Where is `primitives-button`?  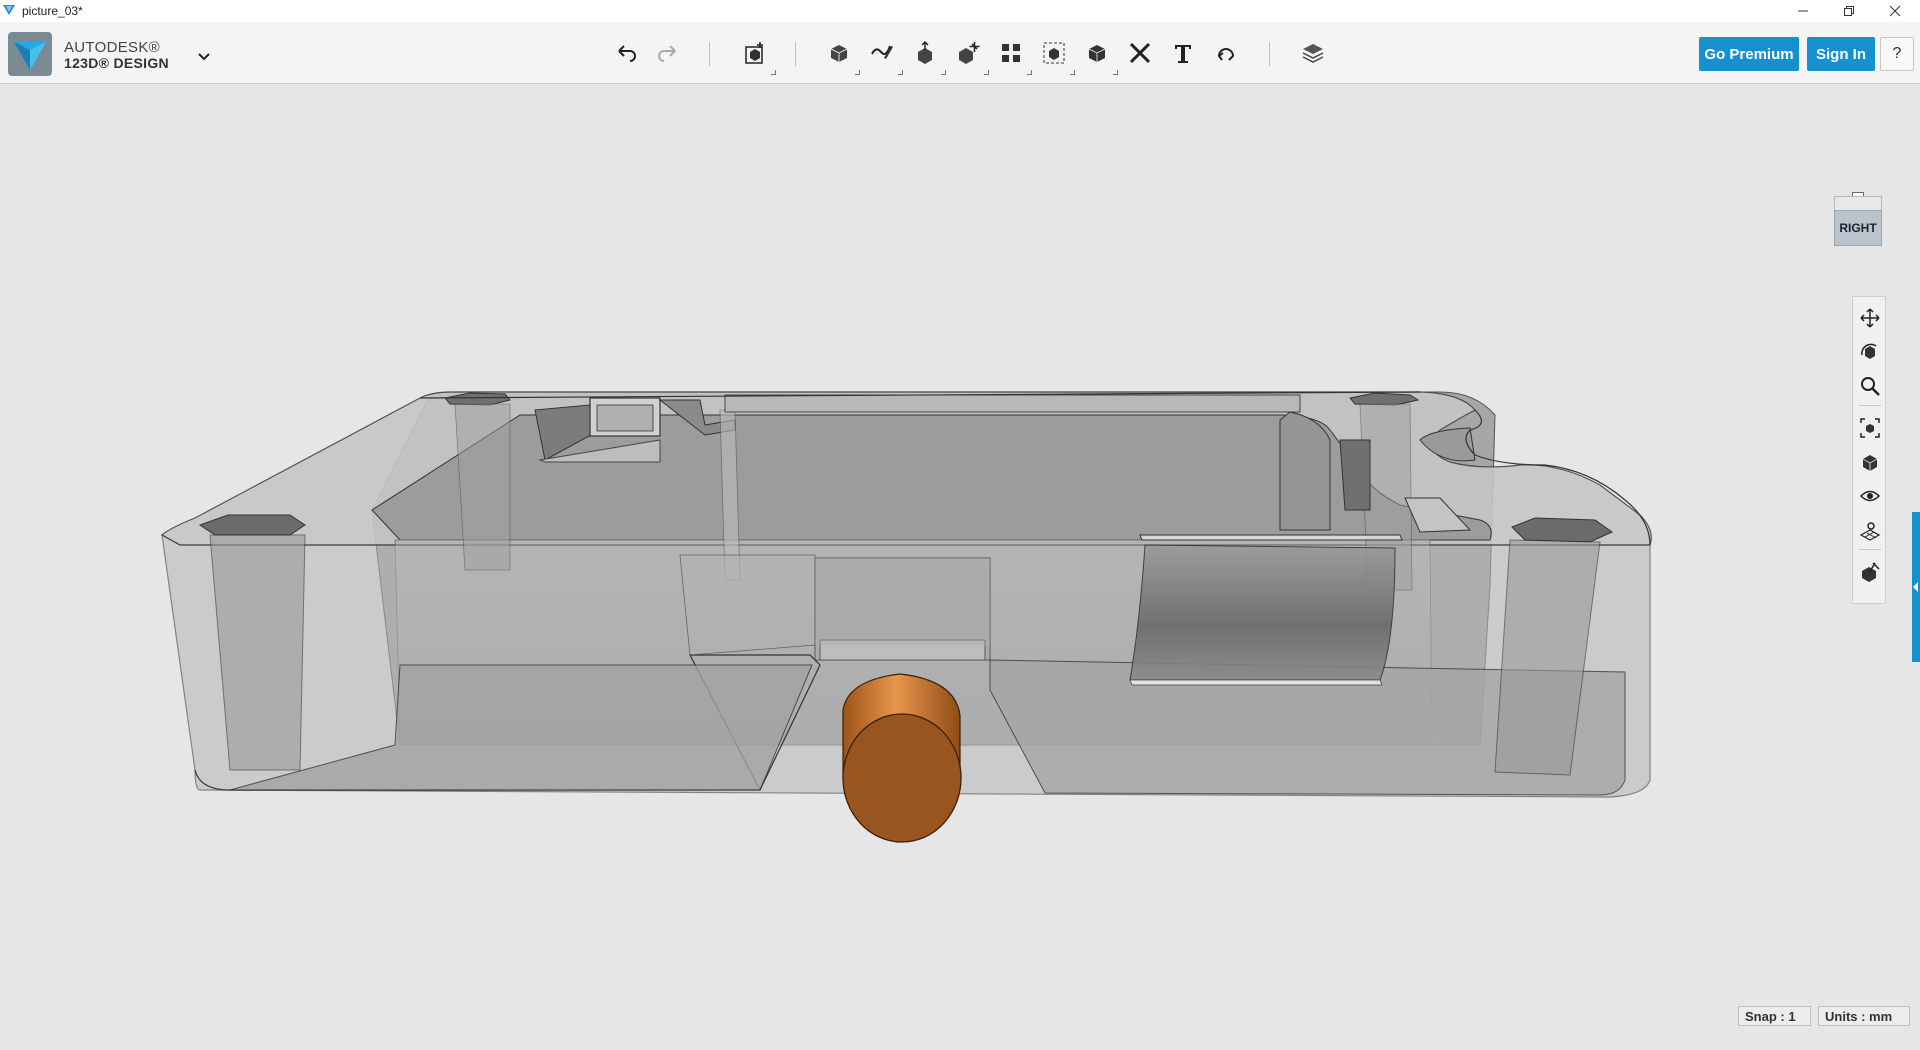
primitives-button is located at coordinates (842, 56).